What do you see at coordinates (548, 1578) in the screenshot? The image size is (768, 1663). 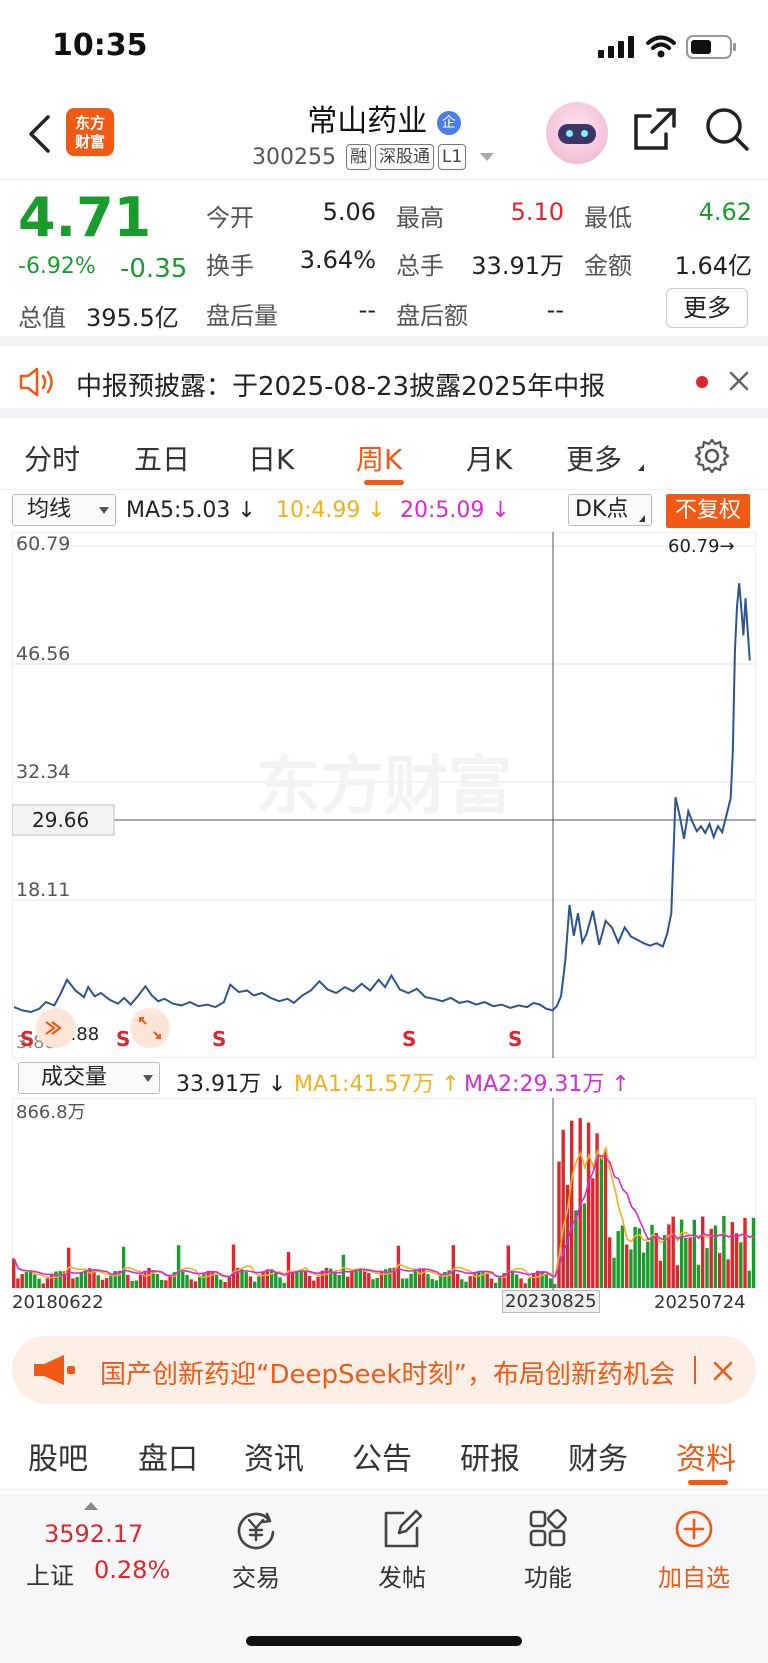 I see `functions-label: 功能` at bounding box center [548, 1578].